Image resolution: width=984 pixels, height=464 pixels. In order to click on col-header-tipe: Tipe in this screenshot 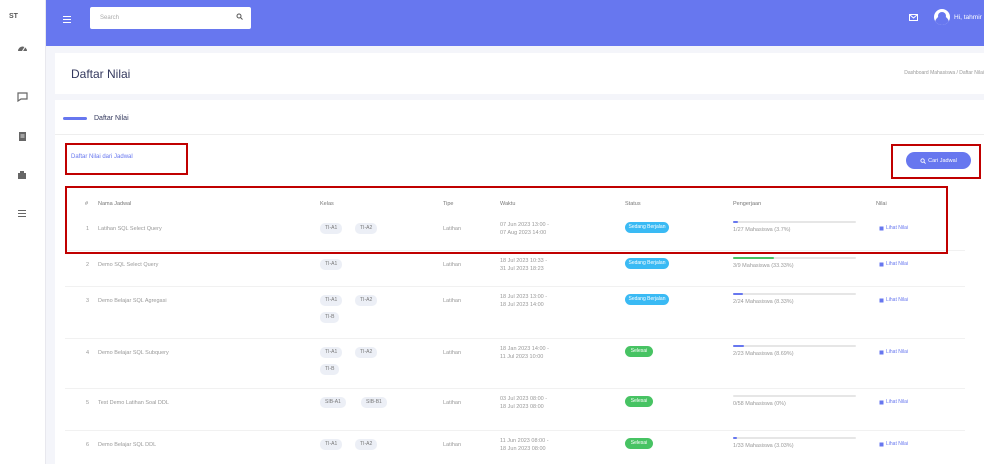, I will do `click(448, 204)`.